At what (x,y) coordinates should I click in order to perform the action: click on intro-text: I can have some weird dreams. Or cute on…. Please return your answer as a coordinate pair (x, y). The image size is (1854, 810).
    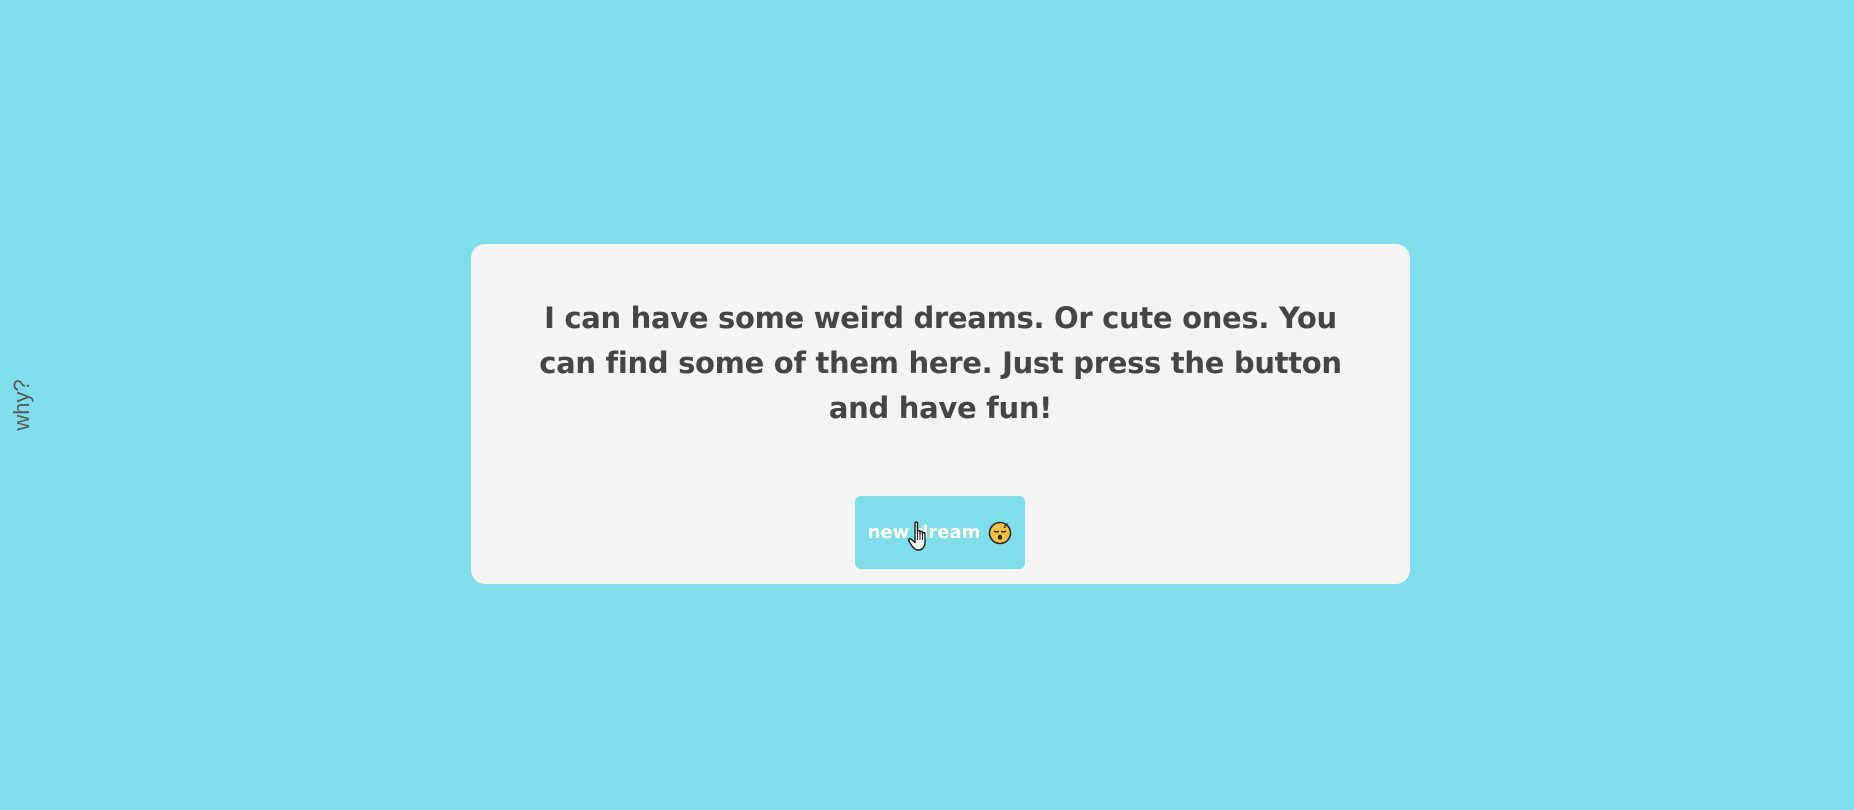
    Looking at the image, I should click on (940, 363).